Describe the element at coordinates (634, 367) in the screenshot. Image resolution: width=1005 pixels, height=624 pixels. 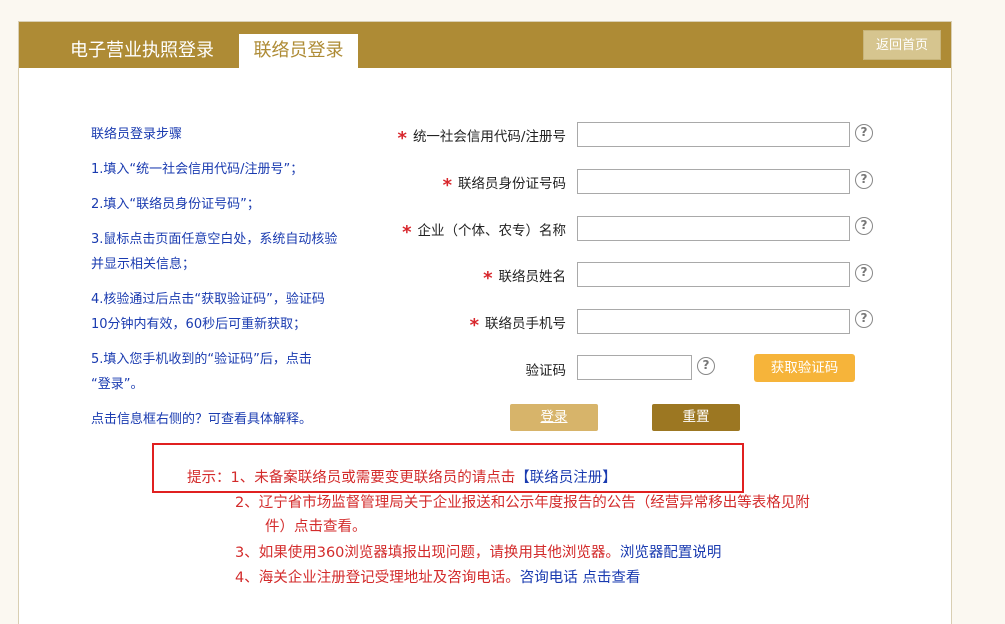
I see `captcha-input` at that location.